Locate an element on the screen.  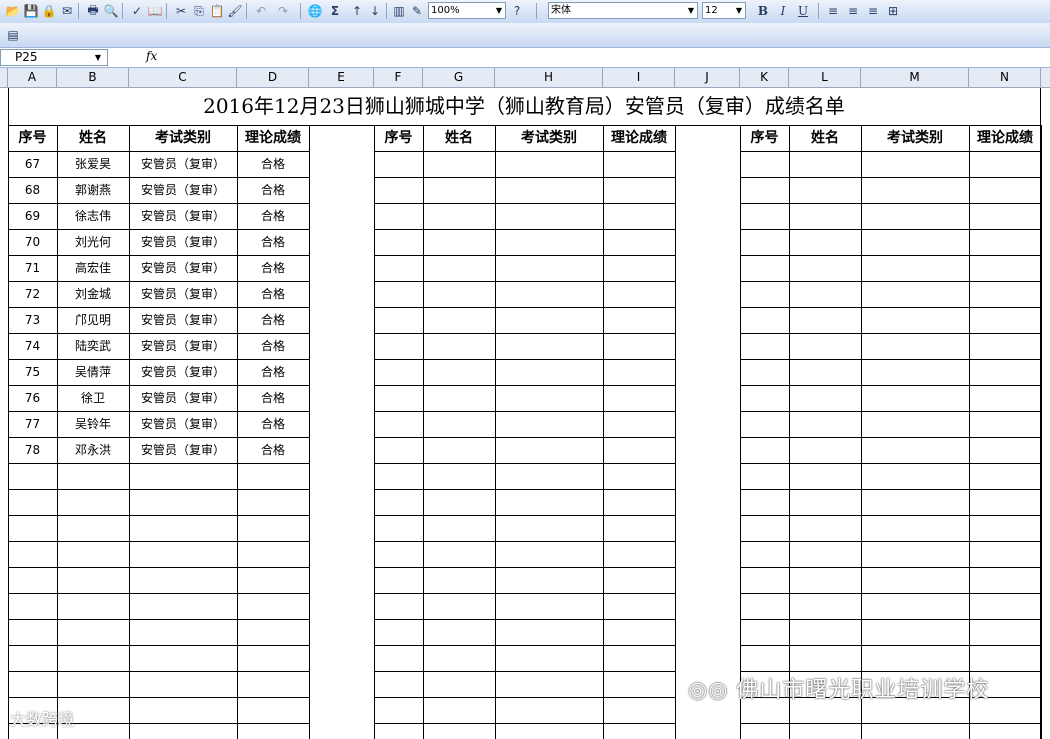
undo-icon: ↶ is located at coordinates (261, 11).